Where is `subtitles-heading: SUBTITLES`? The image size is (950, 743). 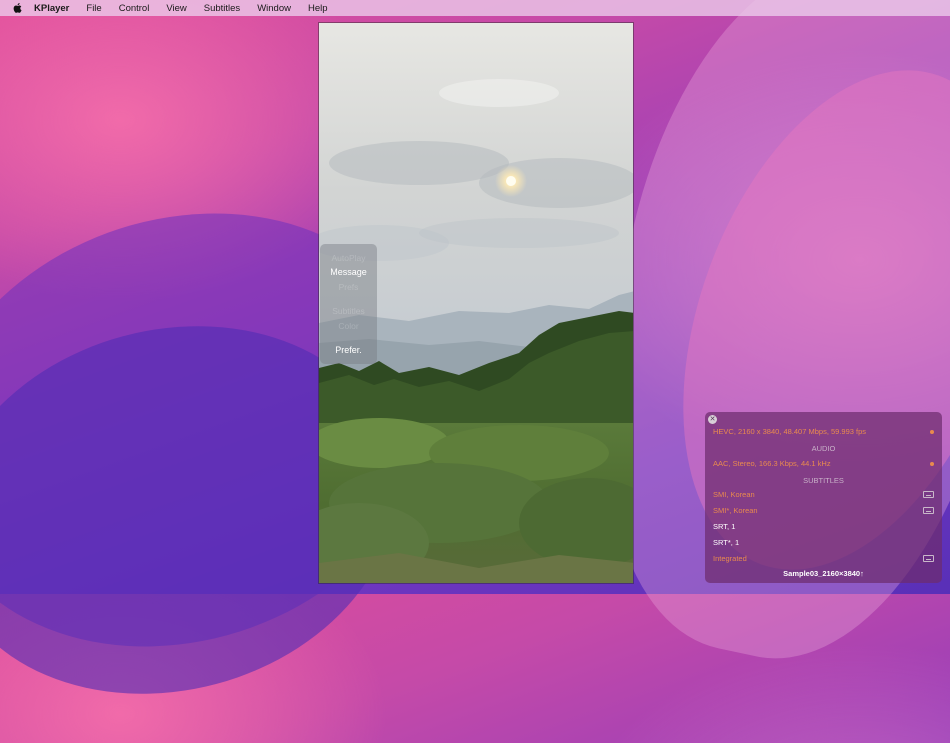
subtitles-heading: SUBTITLES is located at coordinates (823, 480).